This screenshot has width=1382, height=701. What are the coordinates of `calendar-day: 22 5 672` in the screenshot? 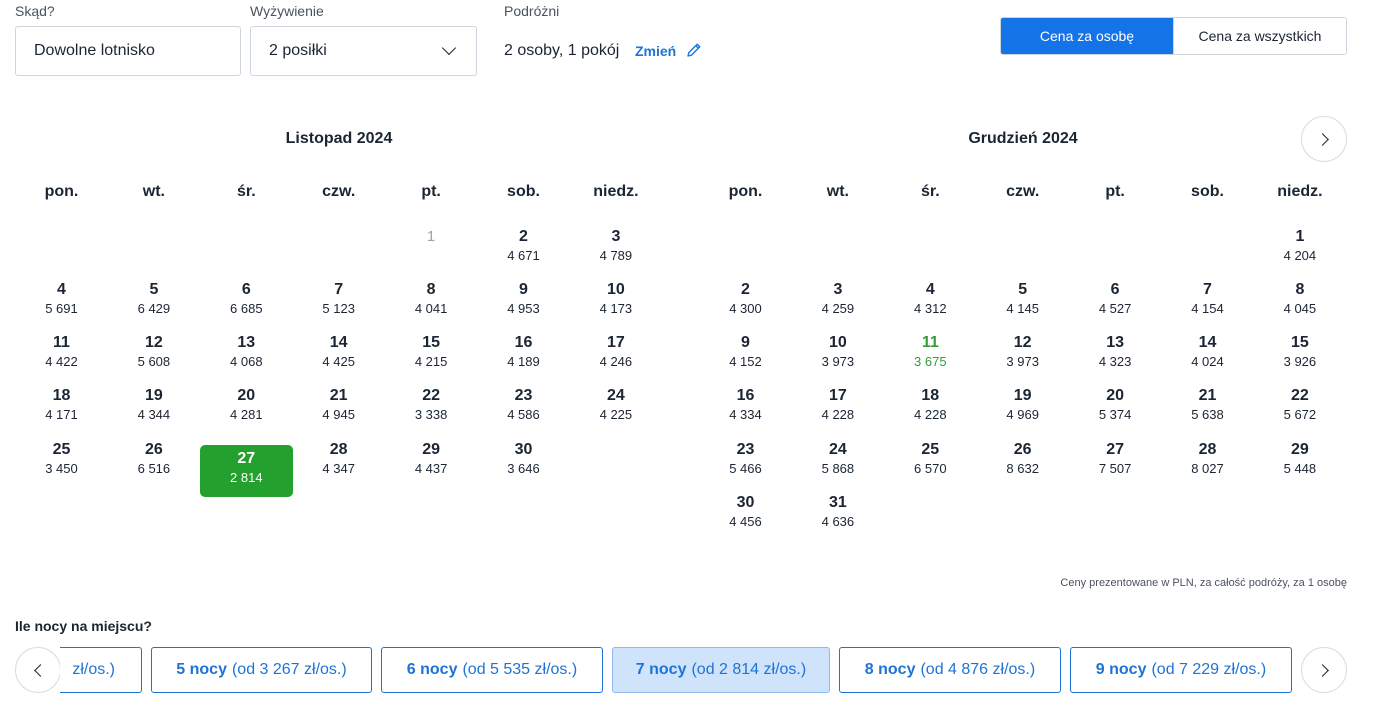 It's located at (1299, 411).